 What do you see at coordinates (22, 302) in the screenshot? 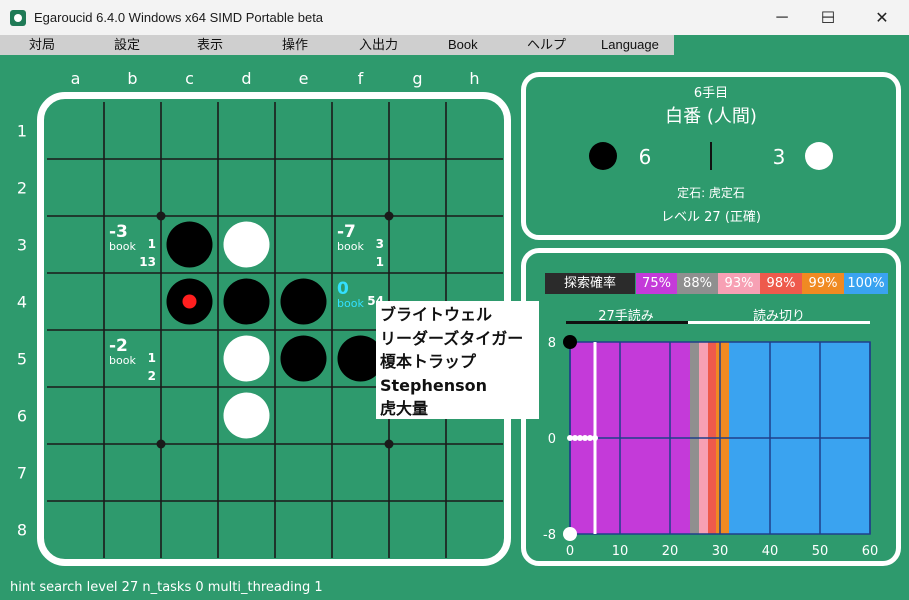
I see `row-label: 4` at bounding box center [22, 302].